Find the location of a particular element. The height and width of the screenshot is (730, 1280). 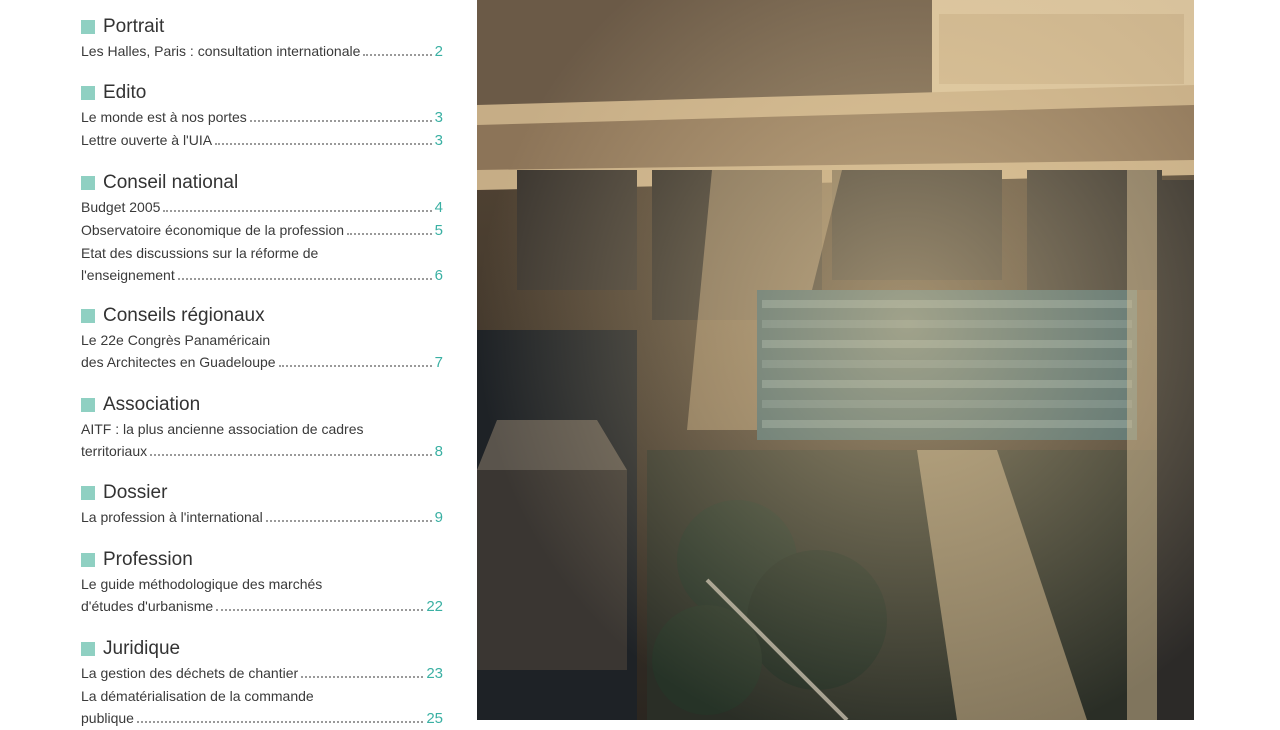

page-number: 8 is located at coordinates (438, 451).